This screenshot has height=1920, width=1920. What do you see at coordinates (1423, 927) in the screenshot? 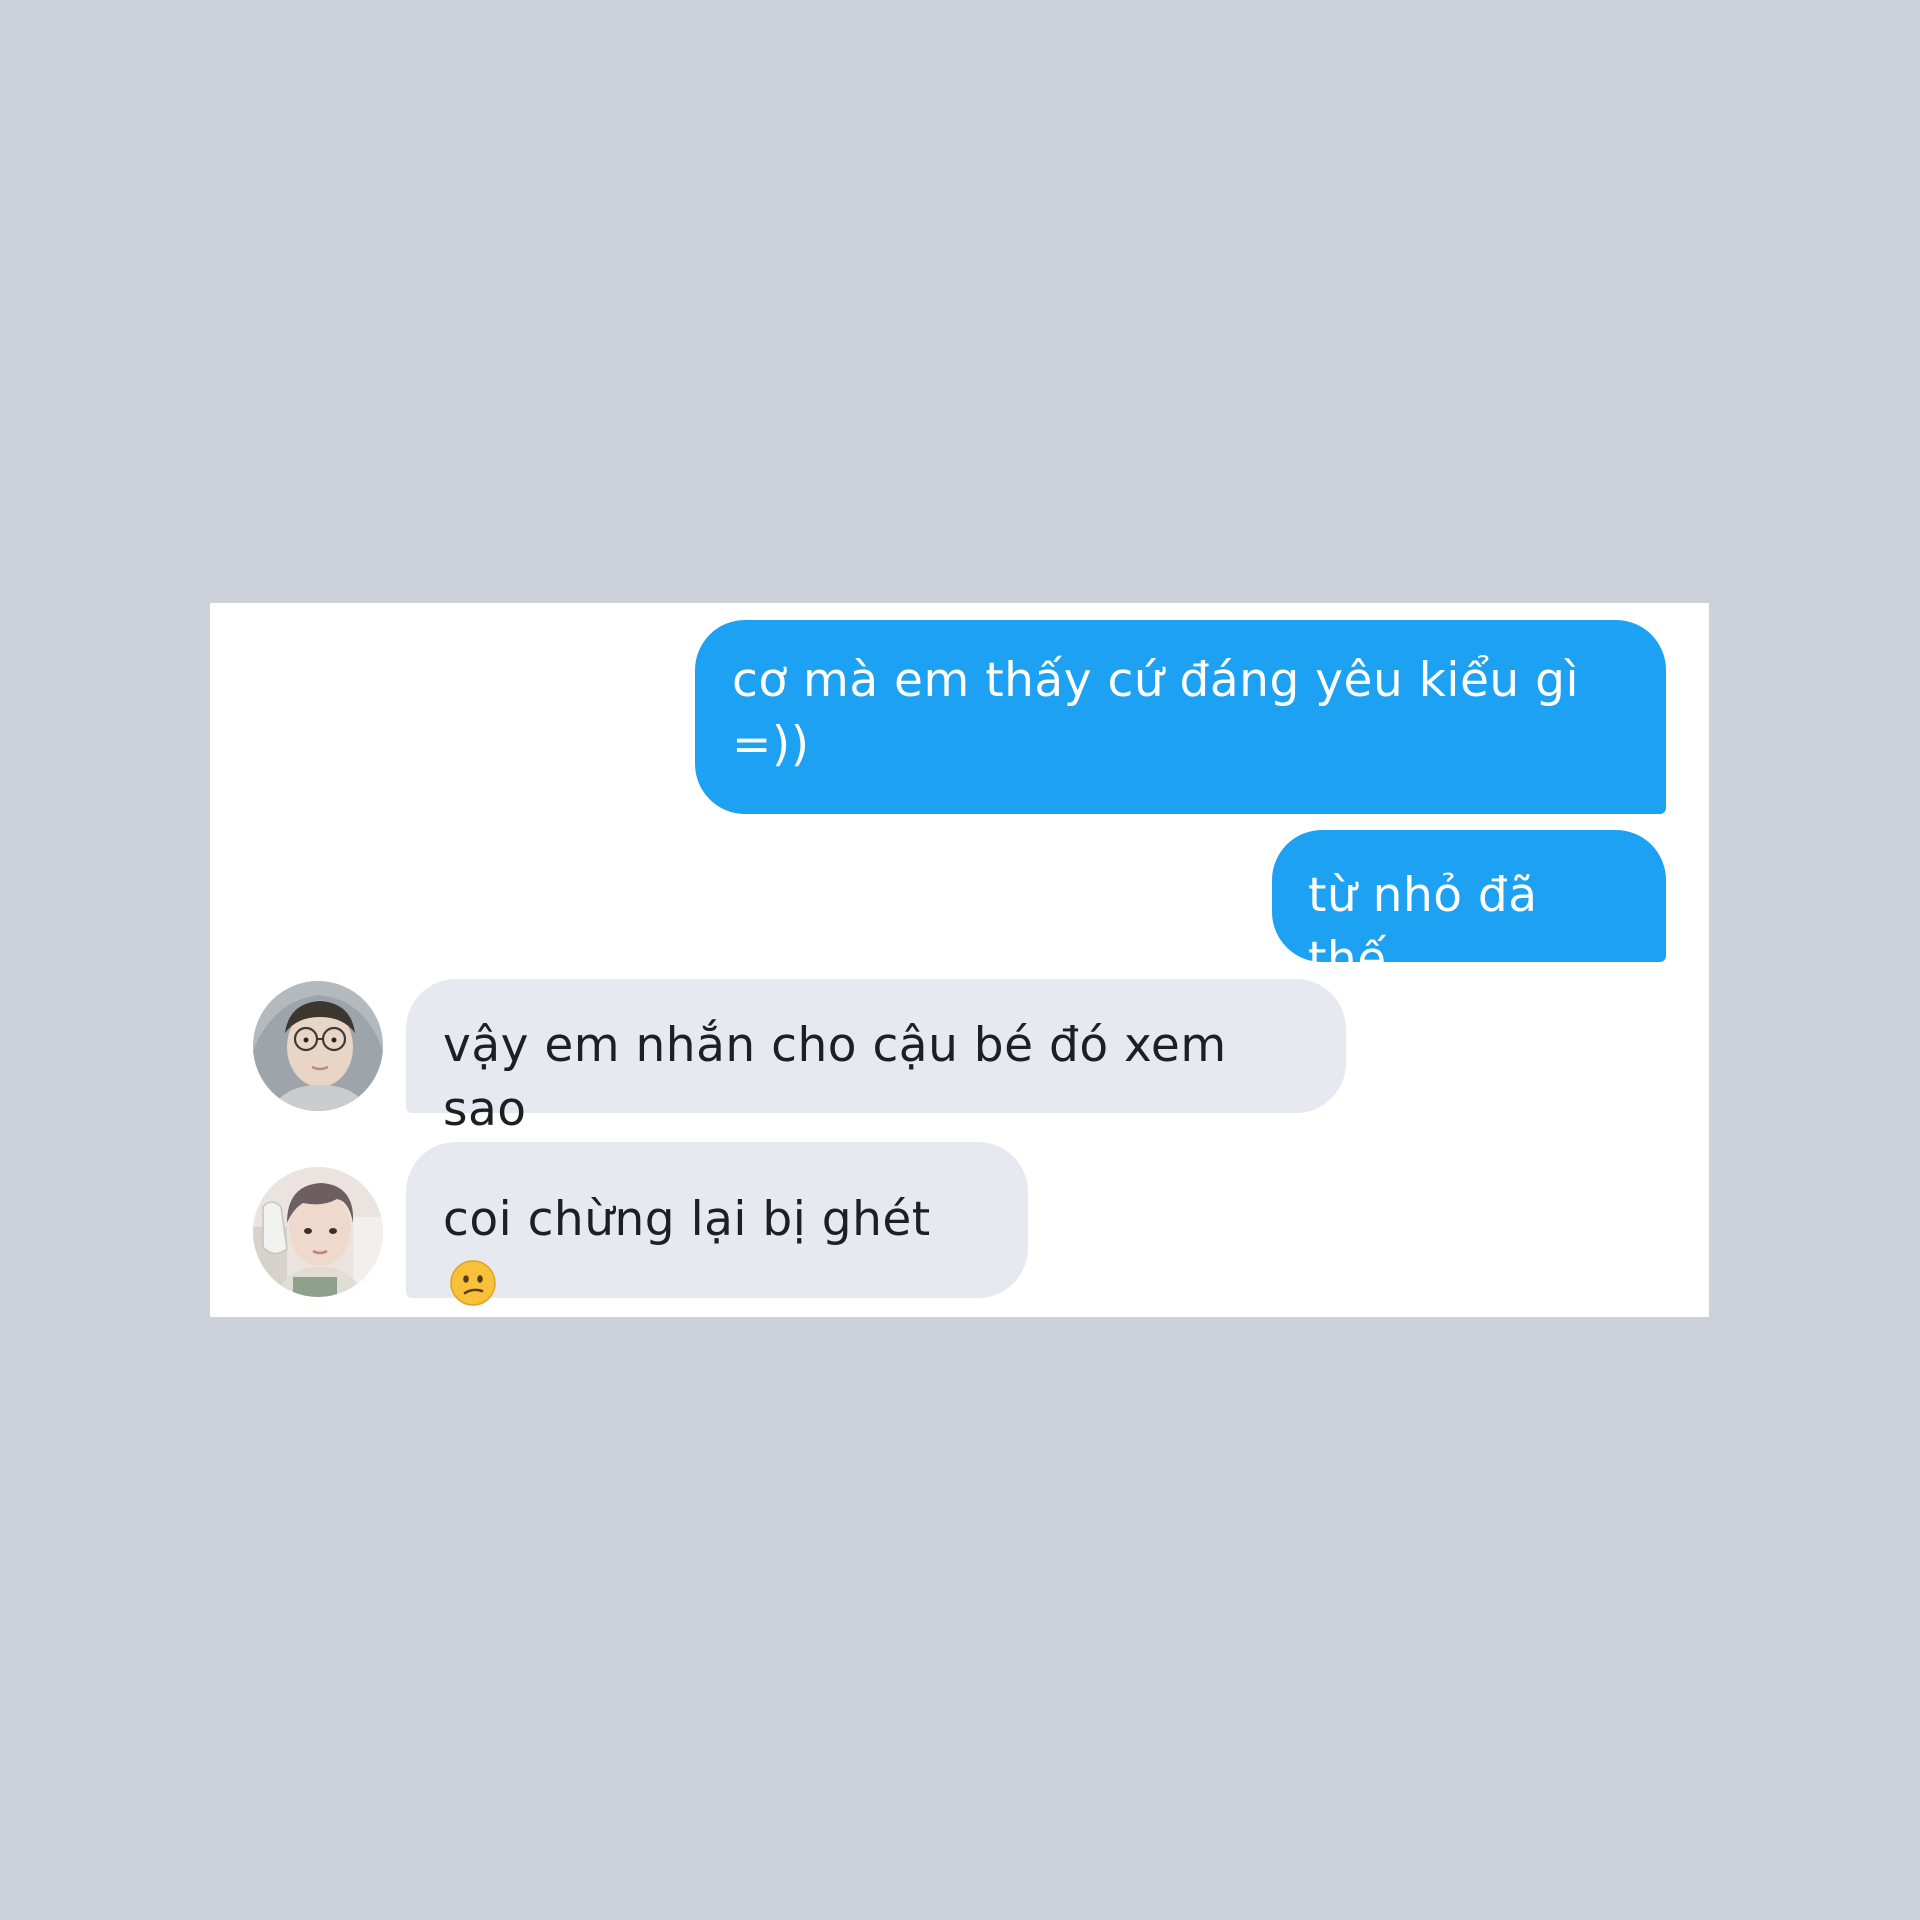
I see `message-text: từ nhỏ đã thế` at bounding box center [1423, 927].